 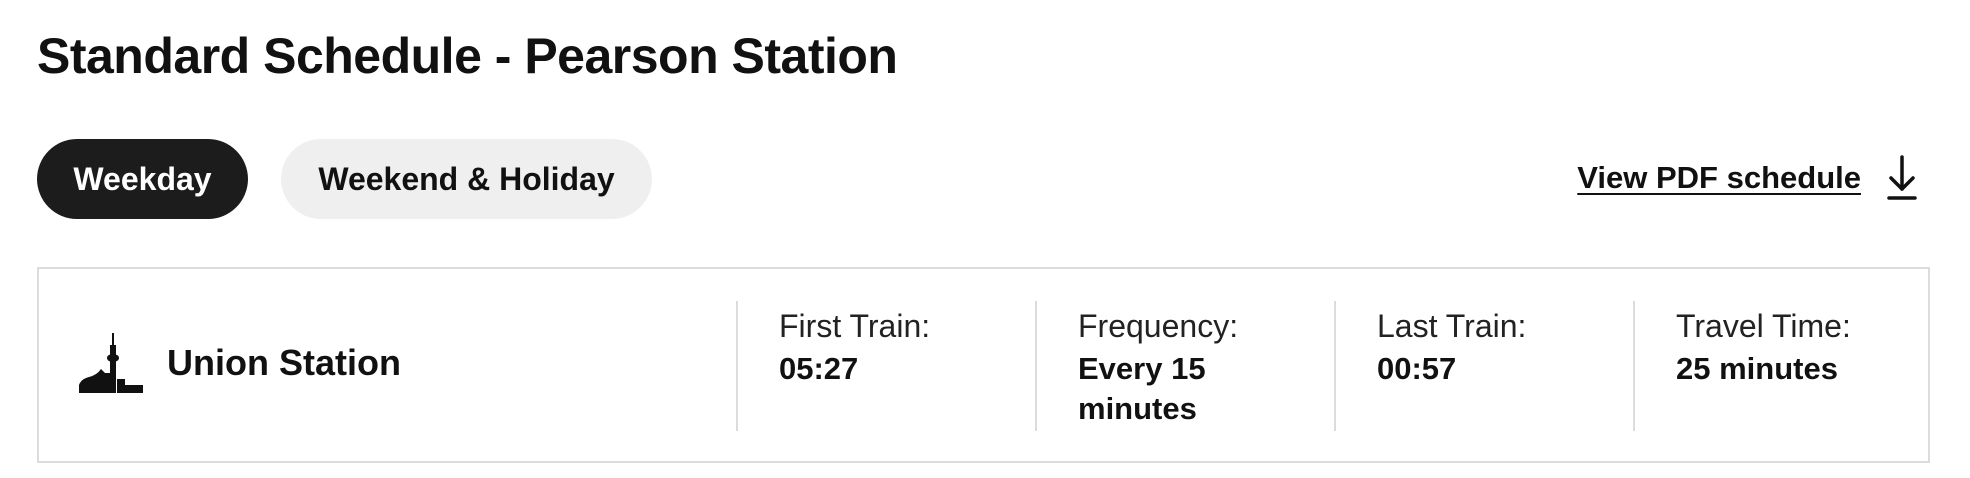 I want to click on frequency-label: Frequency:, so click(x=1158, y=326).